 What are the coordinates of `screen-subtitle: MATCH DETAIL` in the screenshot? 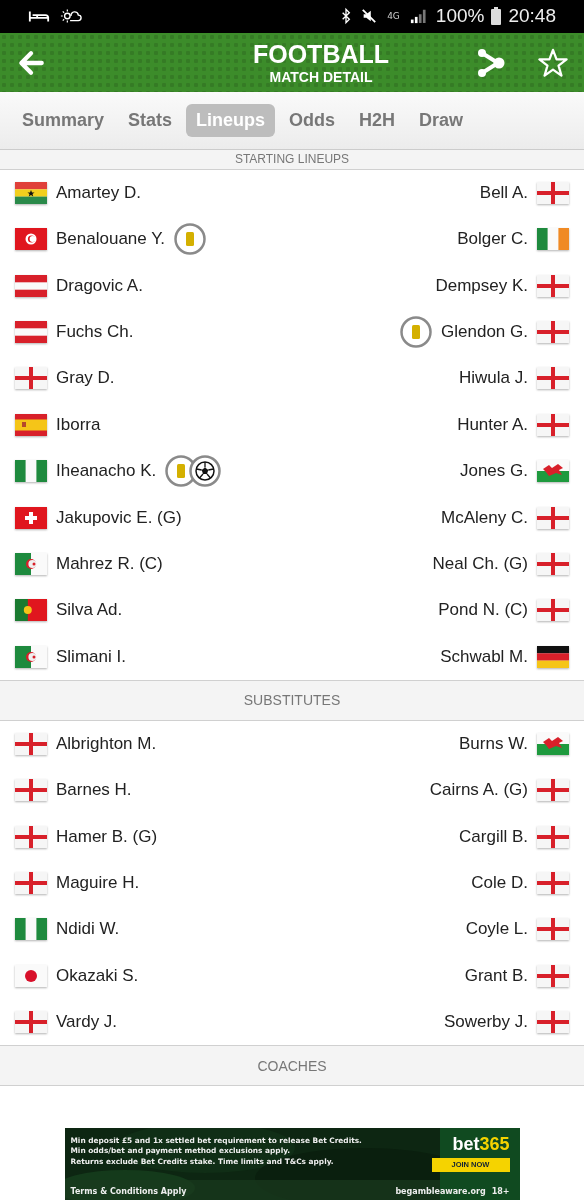 It's located at (321, 76).